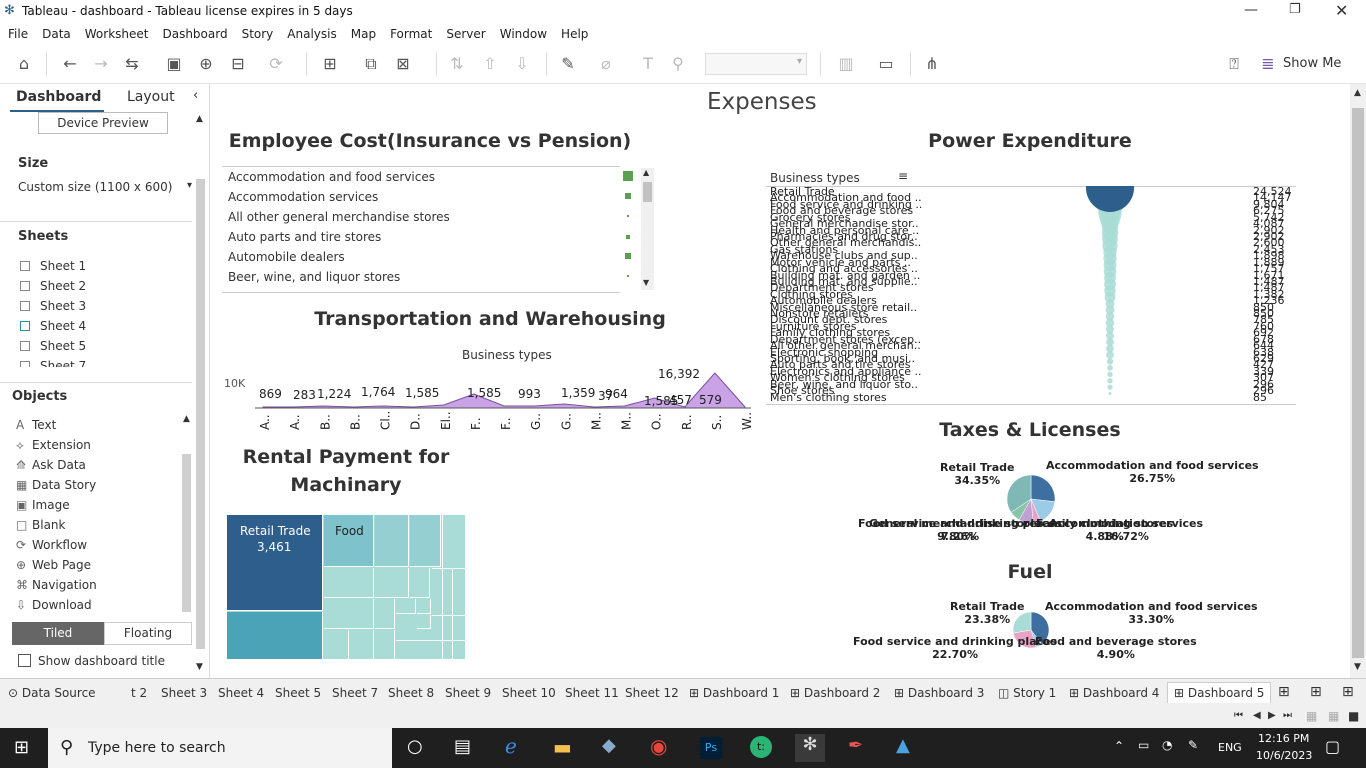 This screenshot has width=1366, height=768. I want to click on tab-sheet: Sheet 3, so click(184, 693).